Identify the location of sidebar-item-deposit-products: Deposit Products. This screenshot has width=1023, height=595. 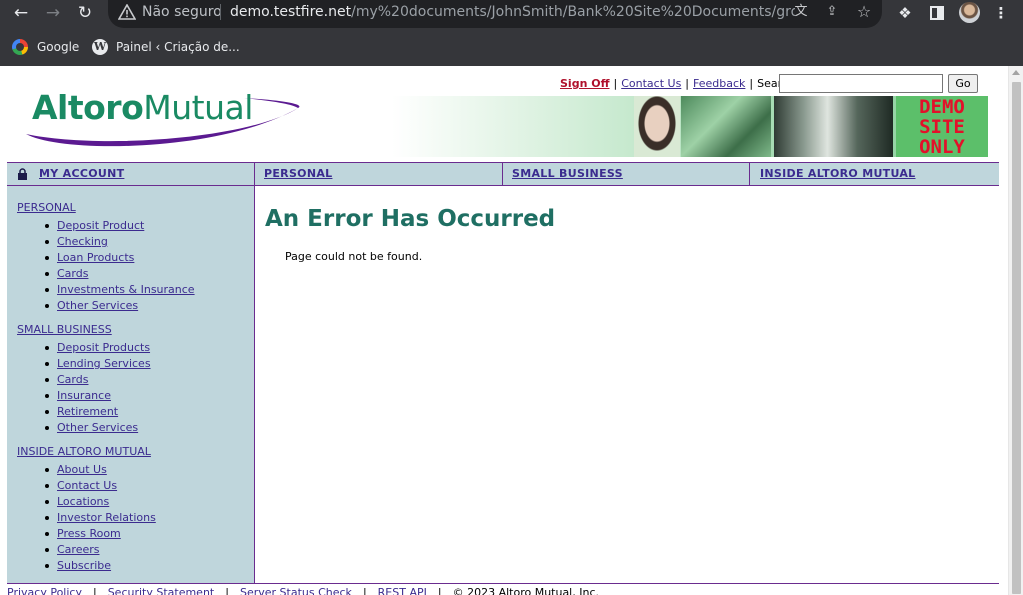
(103, 348).